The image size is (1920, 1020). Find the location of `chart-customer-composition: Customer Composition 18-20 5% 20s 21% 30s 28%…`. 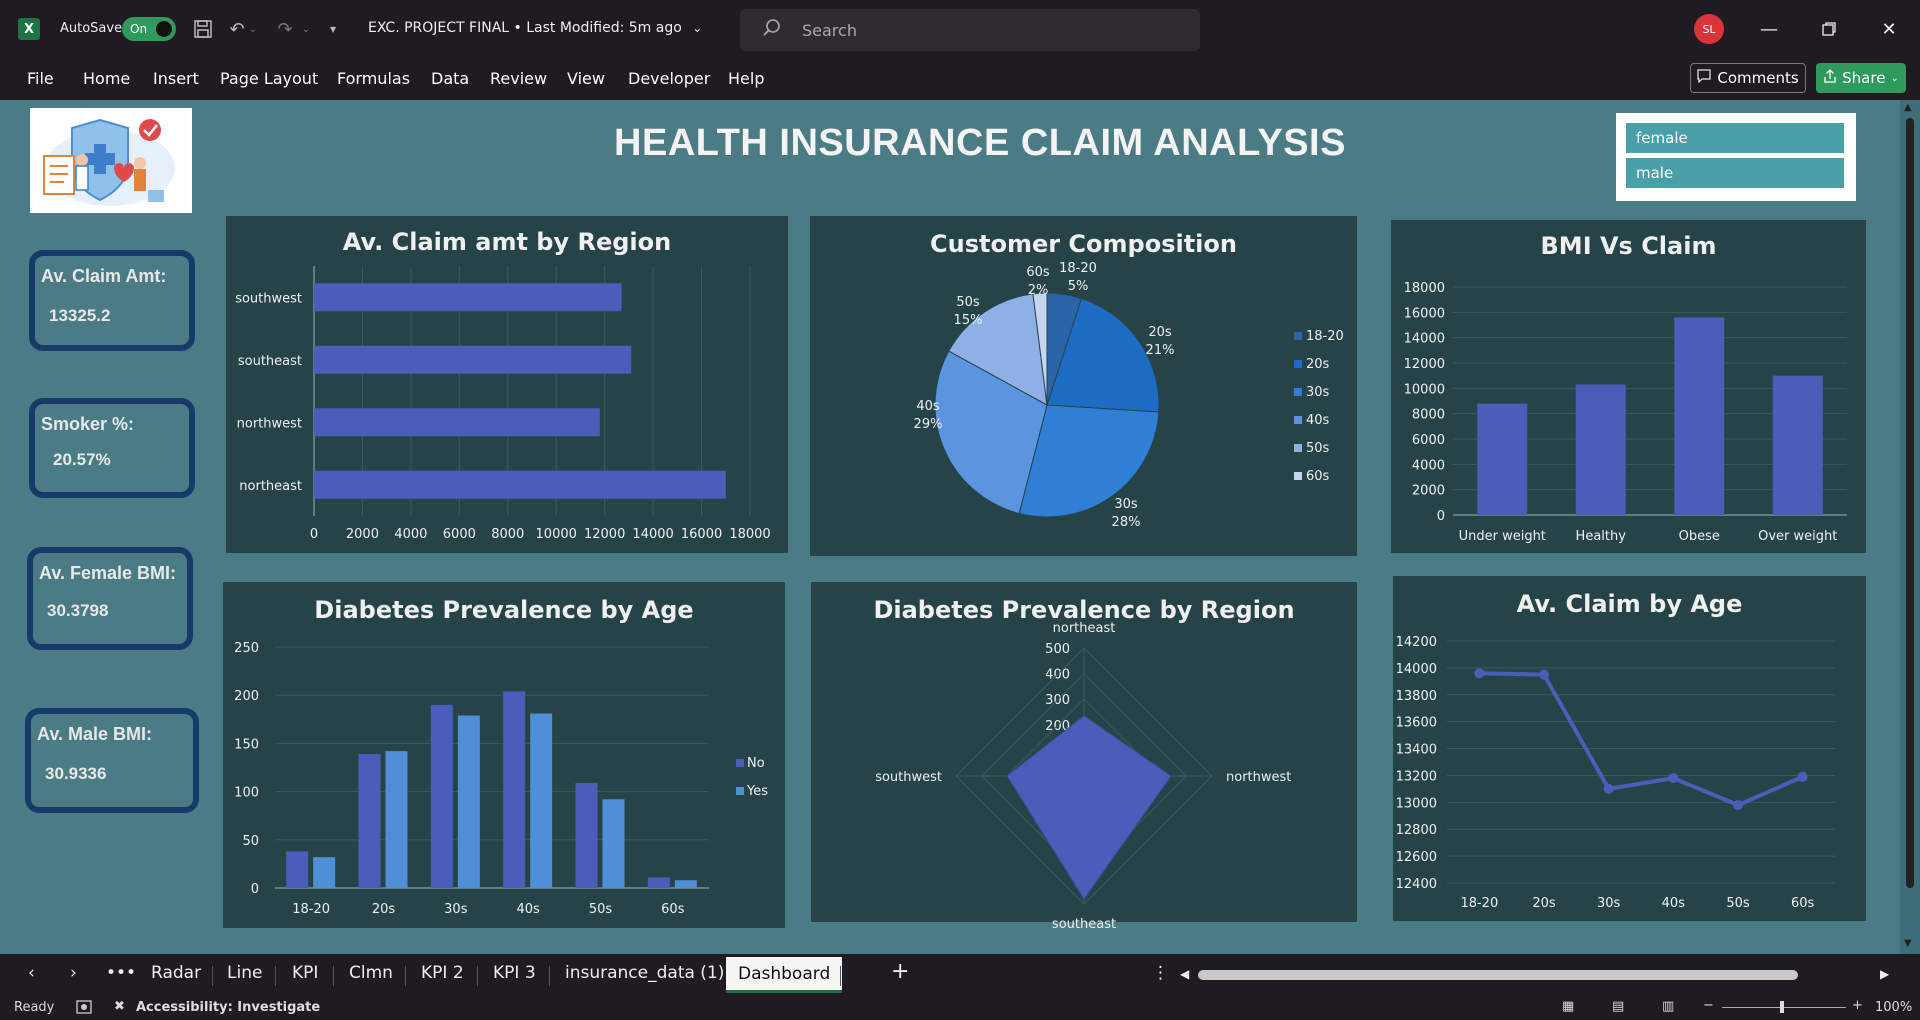

chart-customer-composition: Customer Composition 18-20 5% 20s 21% 30s 28%… is located at coordinates (1083, 386).